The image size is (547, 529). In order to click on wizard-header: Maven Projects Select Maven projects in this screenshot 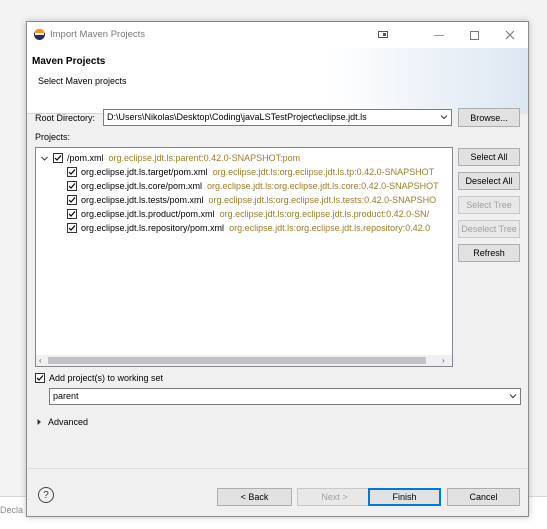, I will do `click(277, 81)`.